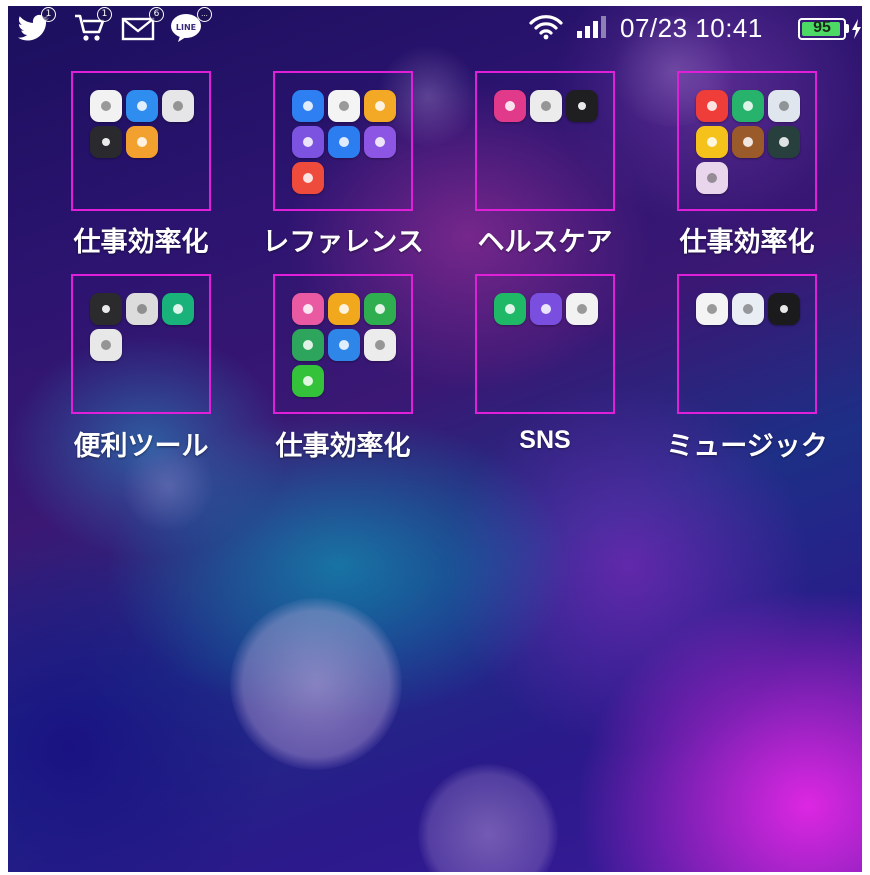 The width and height of the screenshot is (870, 875). What do you see at coordinates (582, 309) in the screenshot?
I see `photos-app-icon` at bounding box center [582, 309].